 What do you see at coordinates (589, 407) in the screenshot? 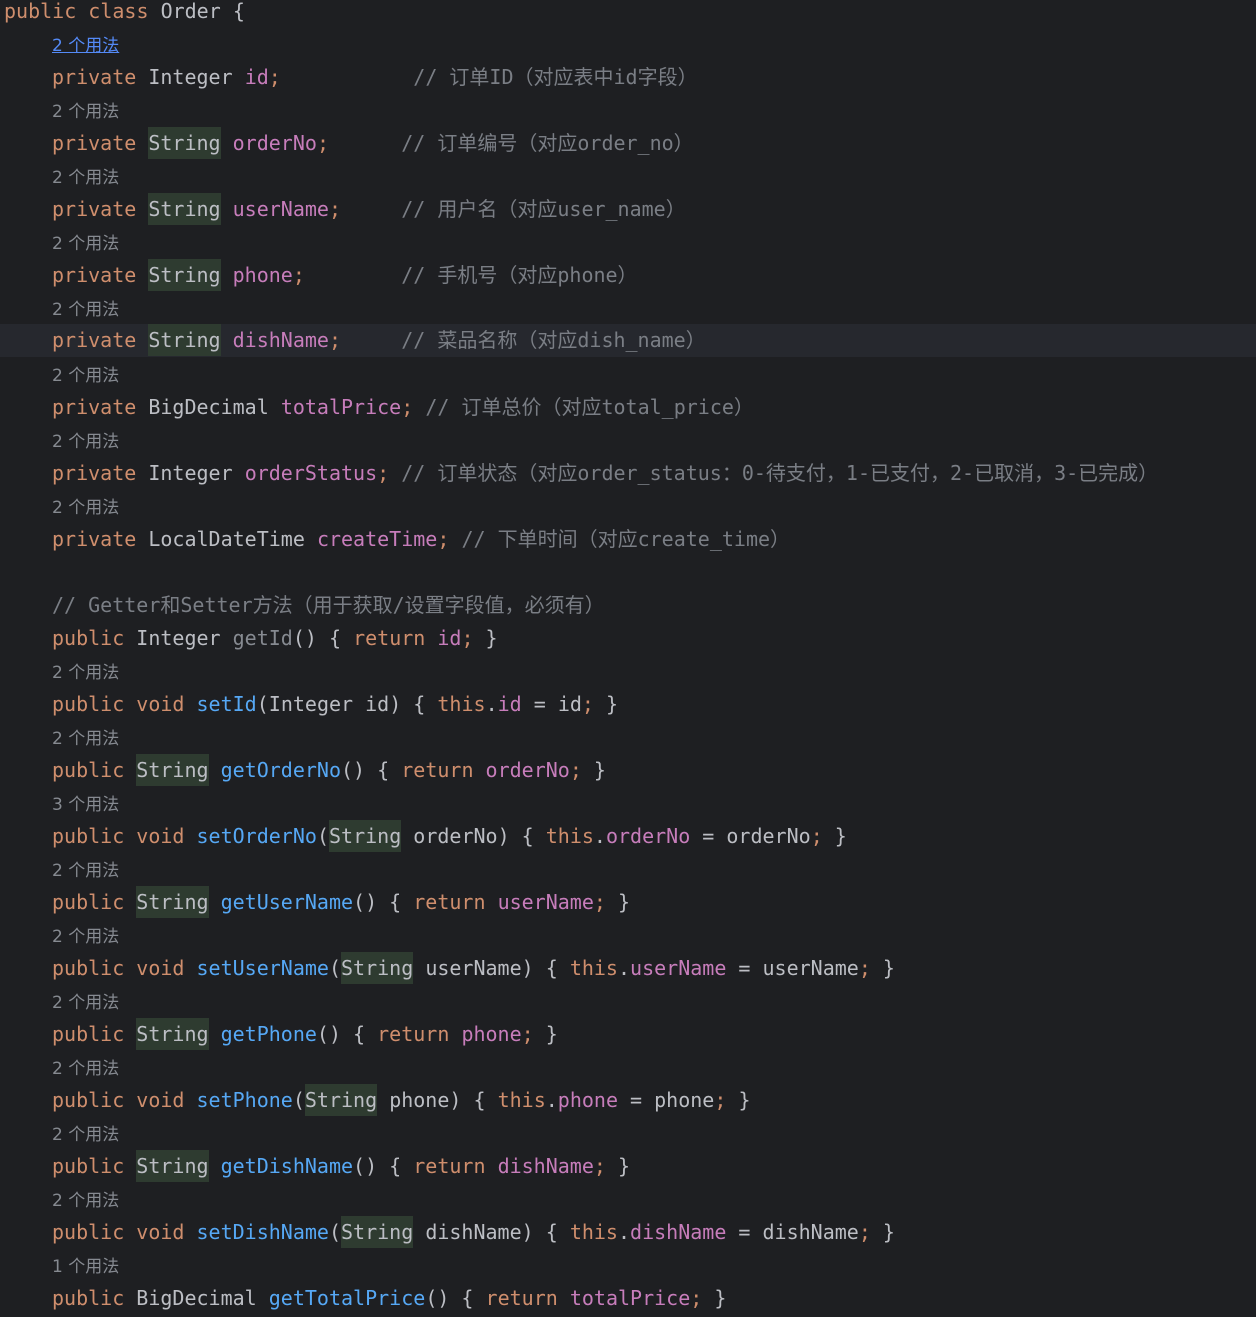
I see `code-comment: // 订单总价（对应total_price）` at bounding box center [589, 407].